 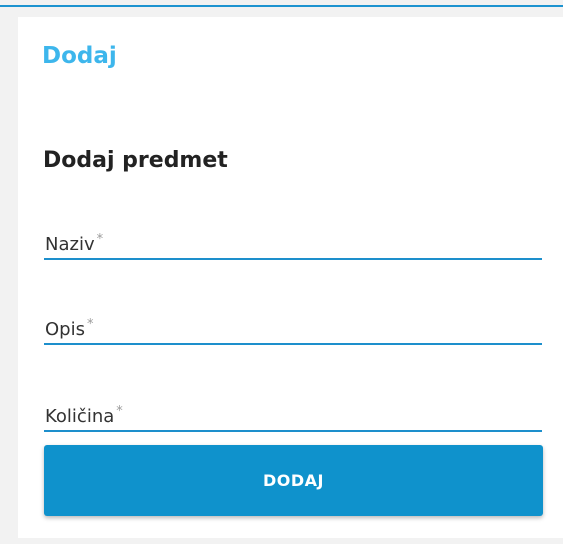 I want to click on opis-field: Opis *, so click(x=295, y=327).